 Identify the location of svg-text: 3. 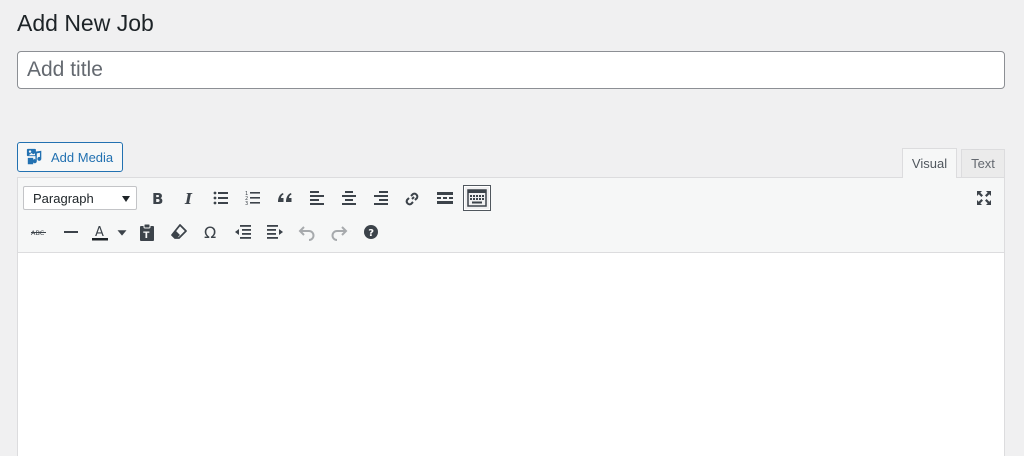
(246, 204).